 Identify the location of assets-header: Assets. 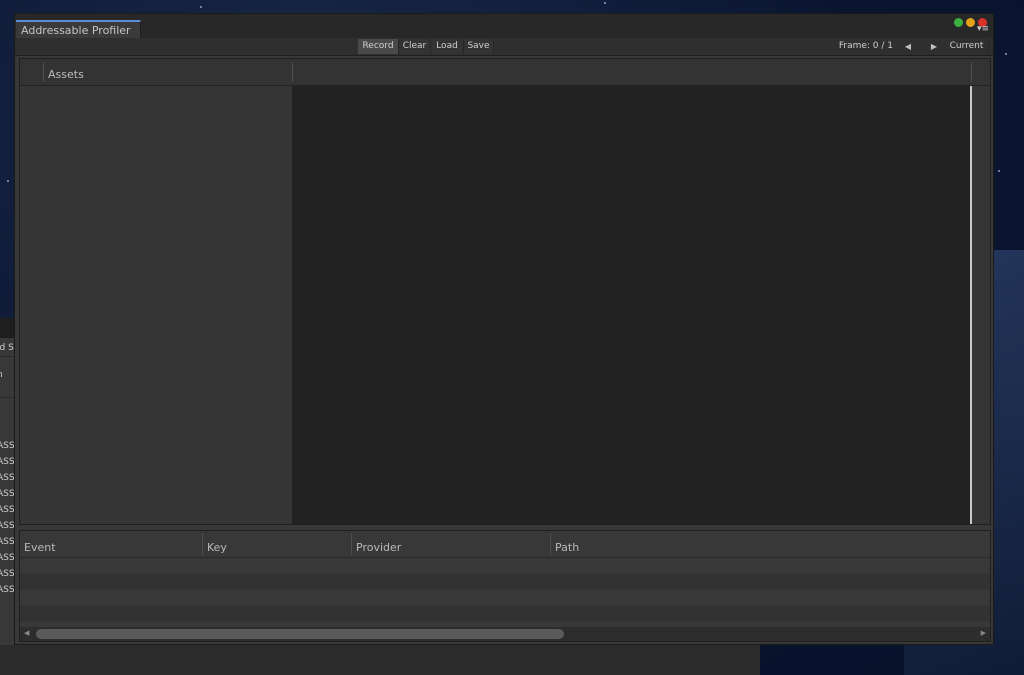
(505, 72).